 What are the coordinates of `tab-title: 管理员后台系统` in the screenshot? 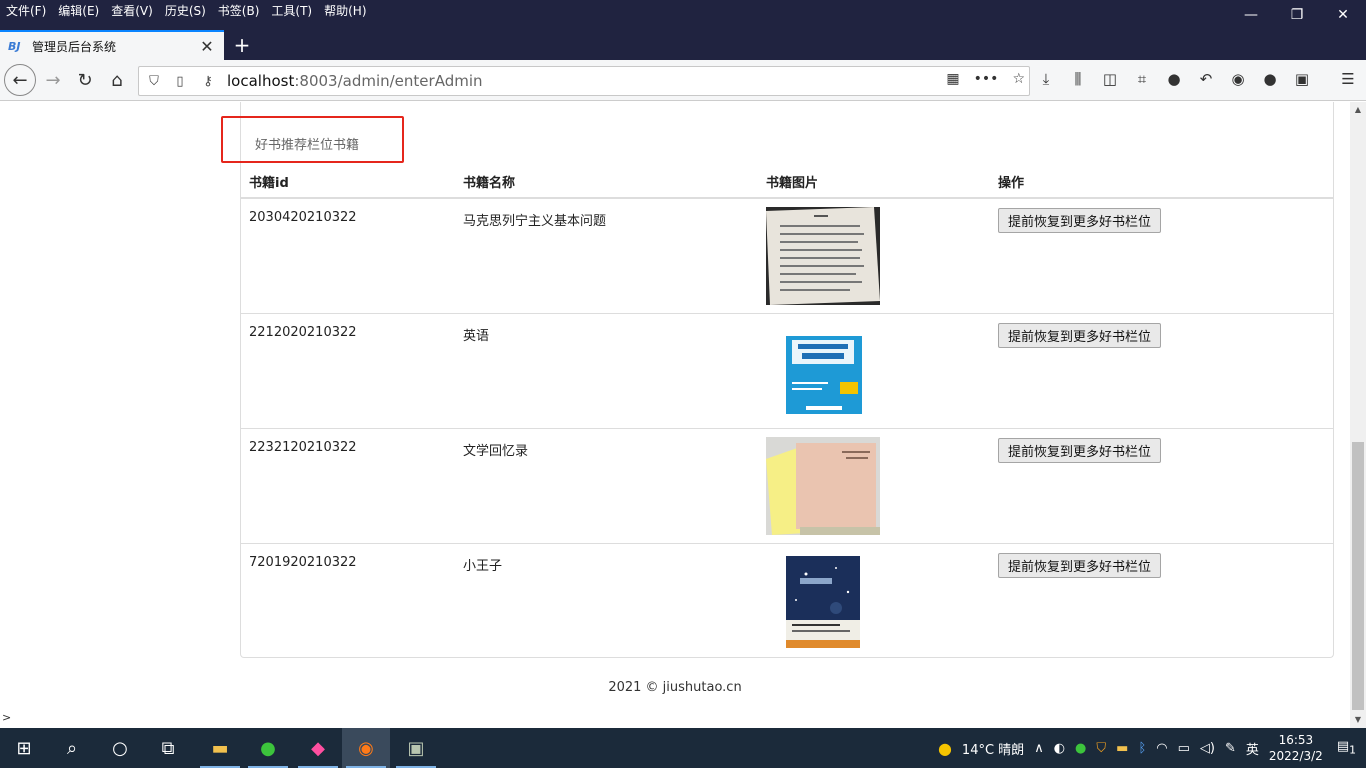 It's located at (74, 46).